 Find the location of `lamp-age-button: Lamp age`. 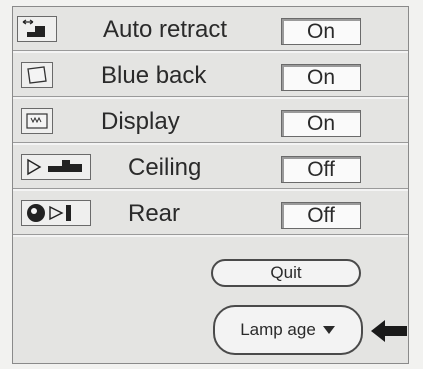

lamp-age-button: Lamp age is located at coordinates (288, 330).